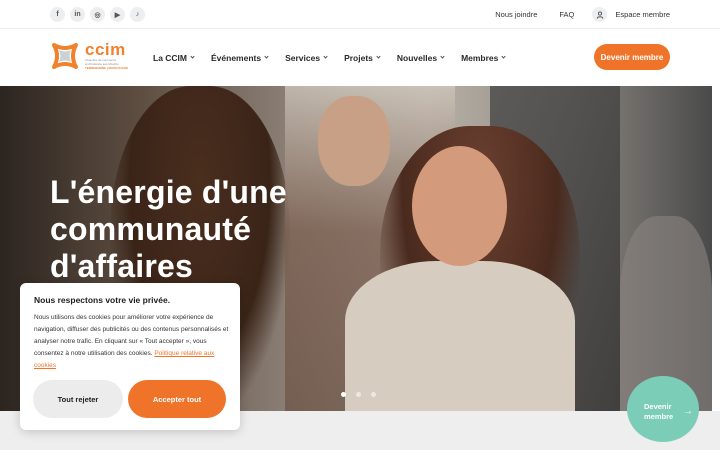 The image size is (720, 450). Describe the element at coordinates (642, 14) in the screenshot. I see `member-space-label: Espace membre` at that location.